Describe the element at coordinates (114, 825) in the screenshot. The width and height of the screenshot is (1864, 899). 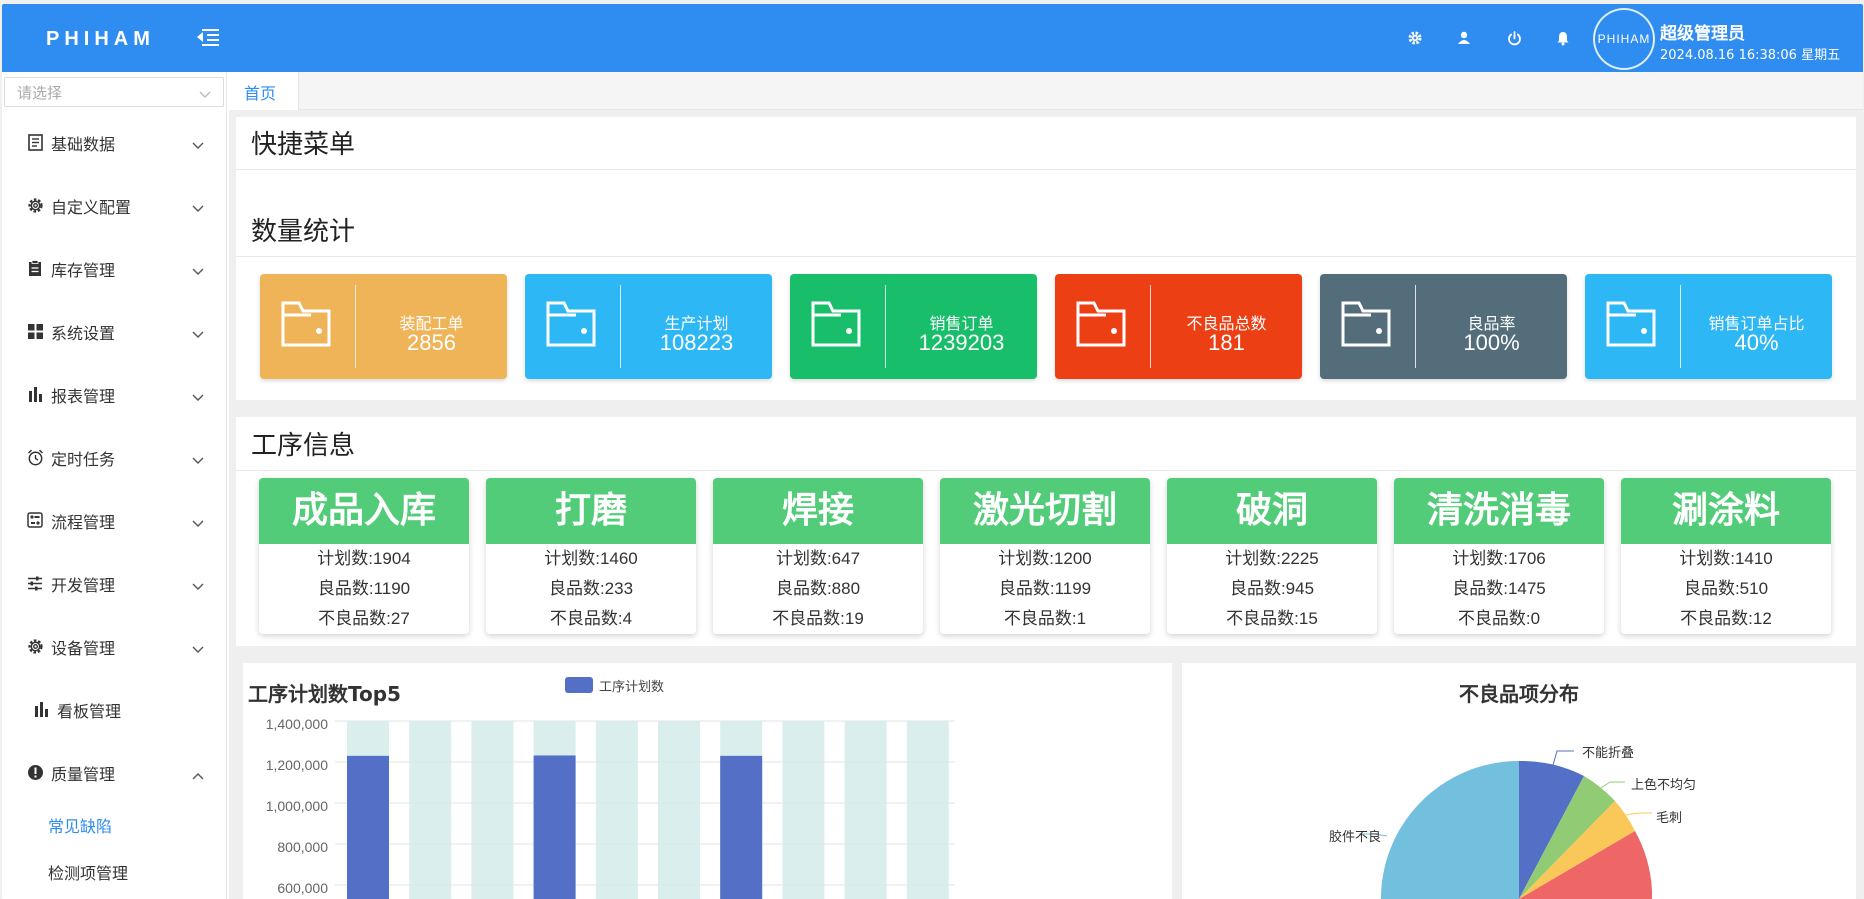
I see `sidebar-subitem-common-defects: 常见缺陷` at that location.